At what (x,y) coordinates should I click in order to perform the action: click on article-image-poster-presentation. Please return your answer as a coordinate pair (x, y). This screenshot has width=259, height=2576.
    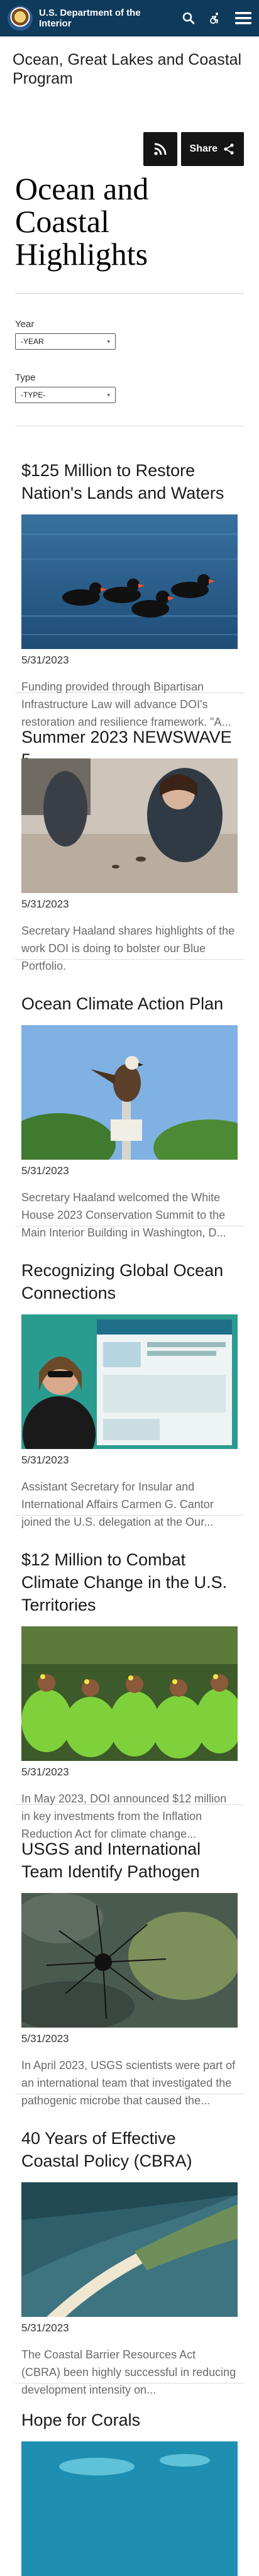
    Looking at the image, I should click on (129, 1381).